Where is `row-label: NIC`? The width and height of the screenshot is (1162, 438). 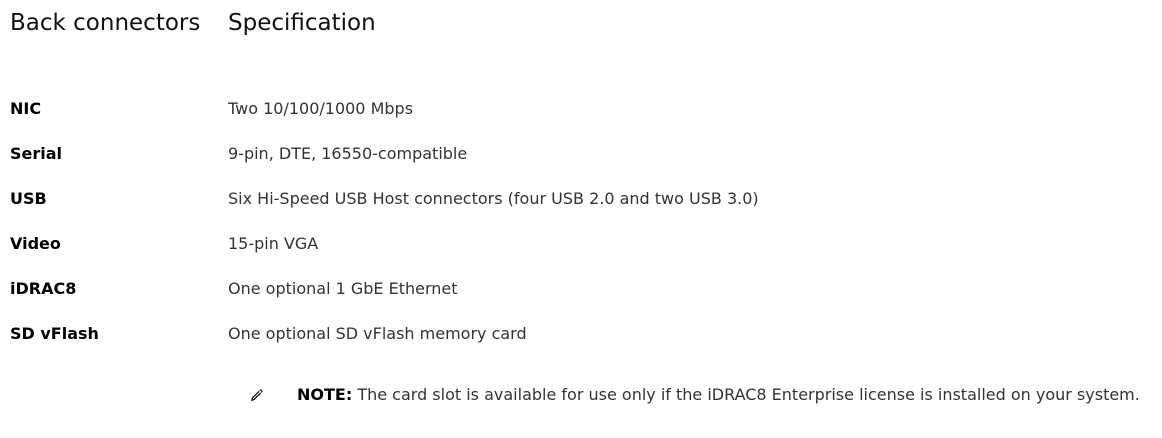
row-label: NIC is located at coordinates (26, 108).